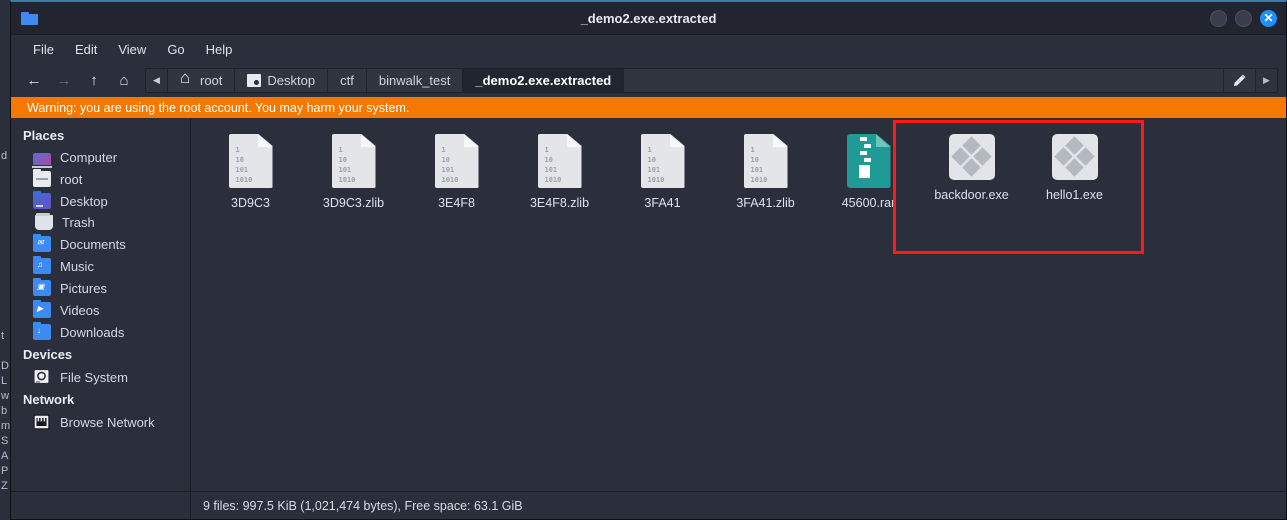 This screenshot has height=520, width=1287. What do you see at coordinates (971, 195) in the screenshot?
I see `file-name: backdoor.exe` at bounding box center [971, 195].